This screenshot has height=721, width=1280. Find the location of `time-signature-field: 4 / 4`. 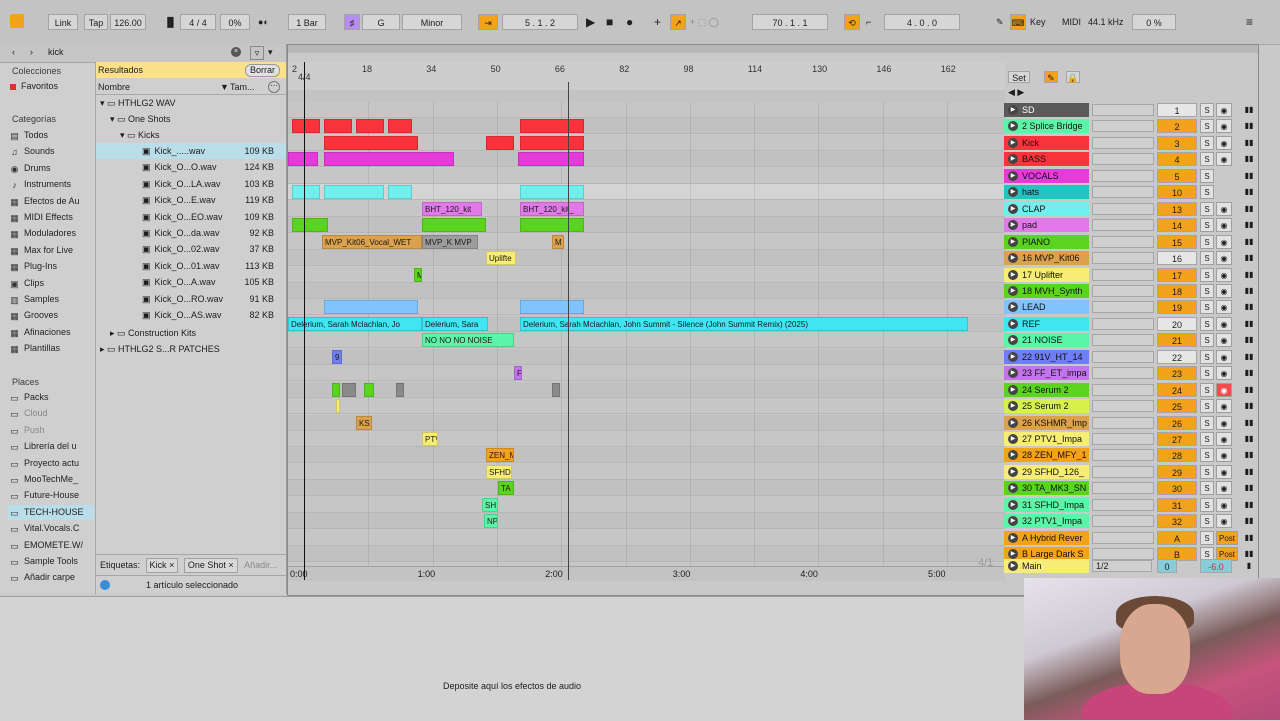

time-signature-field: 4 / 4 is located at coordinates (198, 22).